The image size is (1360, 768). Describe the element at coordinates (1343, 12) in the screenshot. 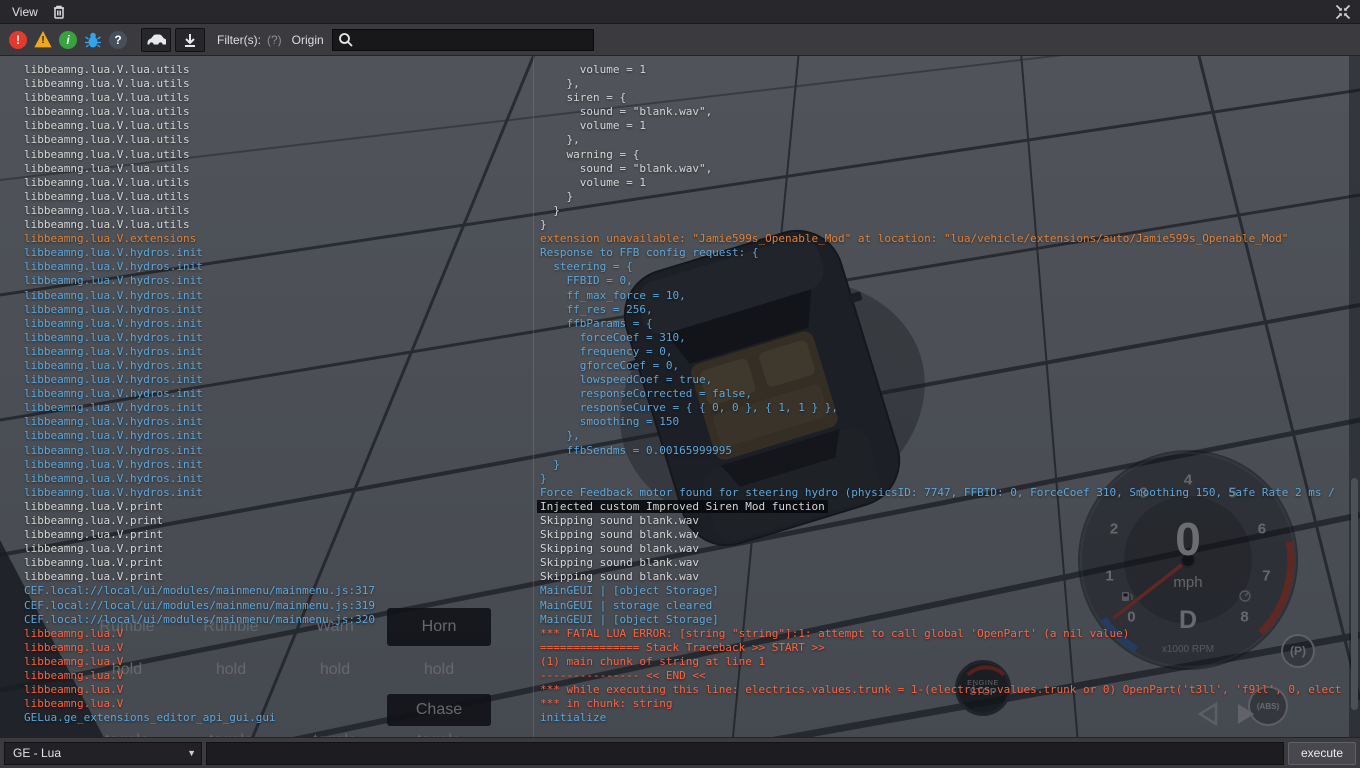

I see `dock-window-button` at that location.